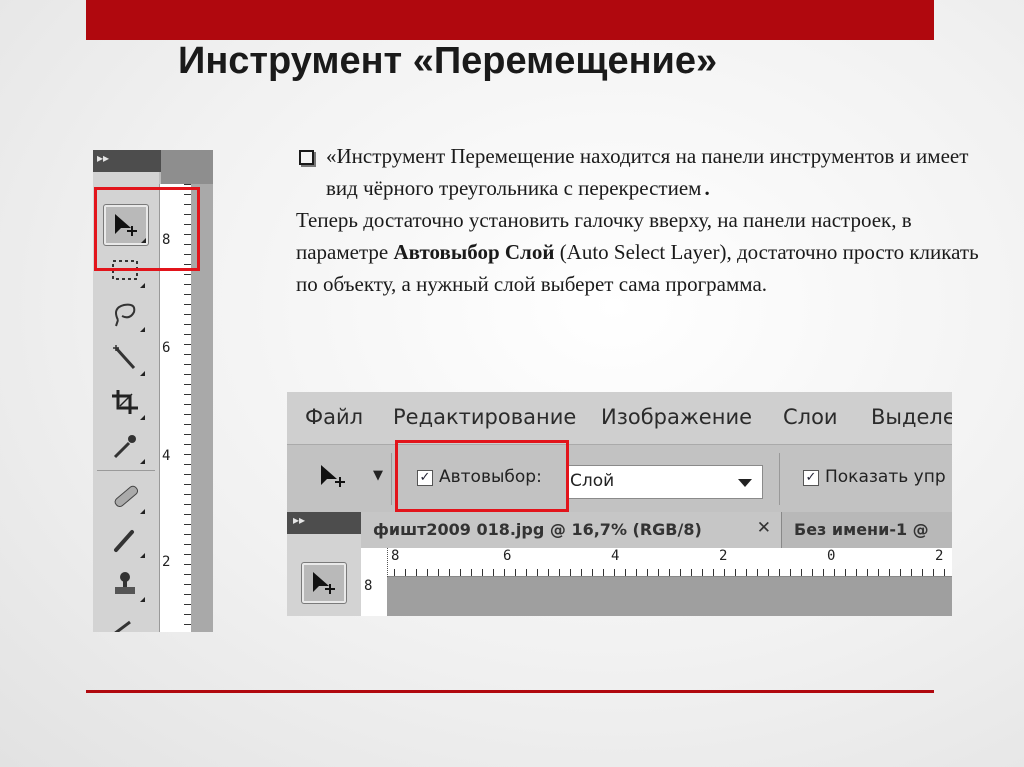 Image resolution: width=1024 pixels, height=767 pixels. What do you see at coordinates (147, 229) in the screenshot?
I see `move-tool-highlight` at bounding box center [147, 229].